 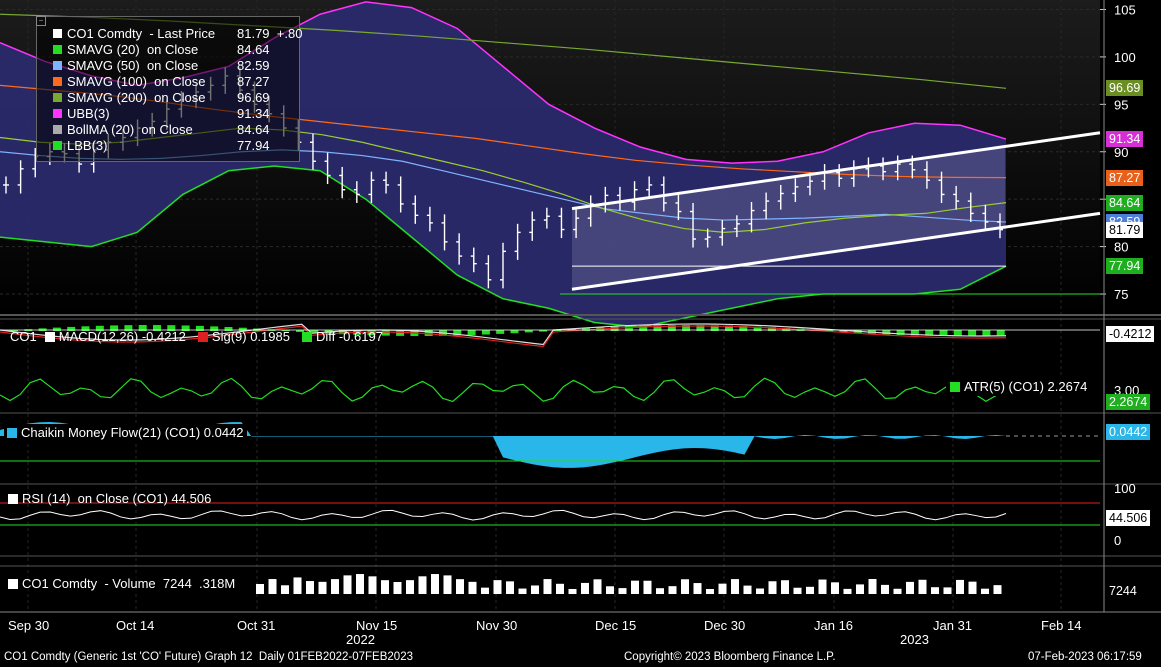 What do you see at coordinates (41, 21) in the screenshot?
I see `legend-collapse-icon: −` at bounding box center [41, 21].